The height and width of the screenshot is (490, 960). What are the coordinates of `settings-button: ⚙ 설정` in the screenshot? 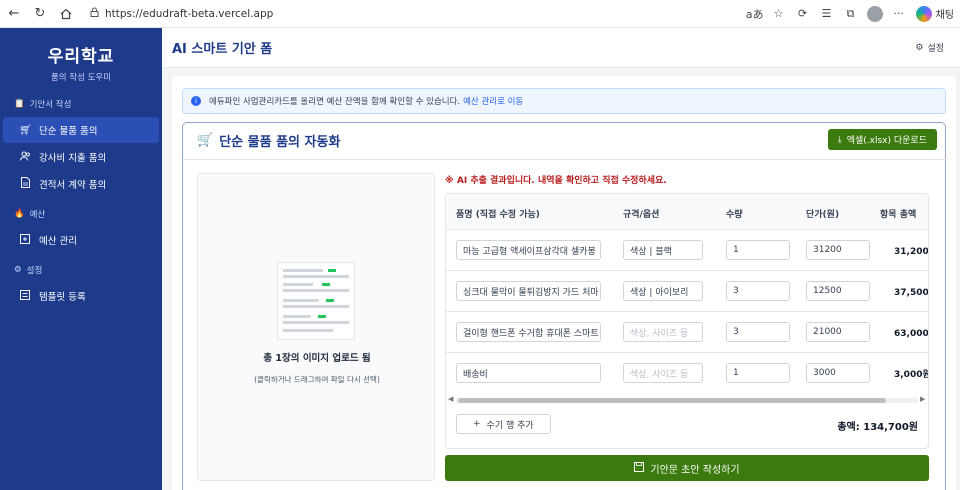 It's located at (929, 48).